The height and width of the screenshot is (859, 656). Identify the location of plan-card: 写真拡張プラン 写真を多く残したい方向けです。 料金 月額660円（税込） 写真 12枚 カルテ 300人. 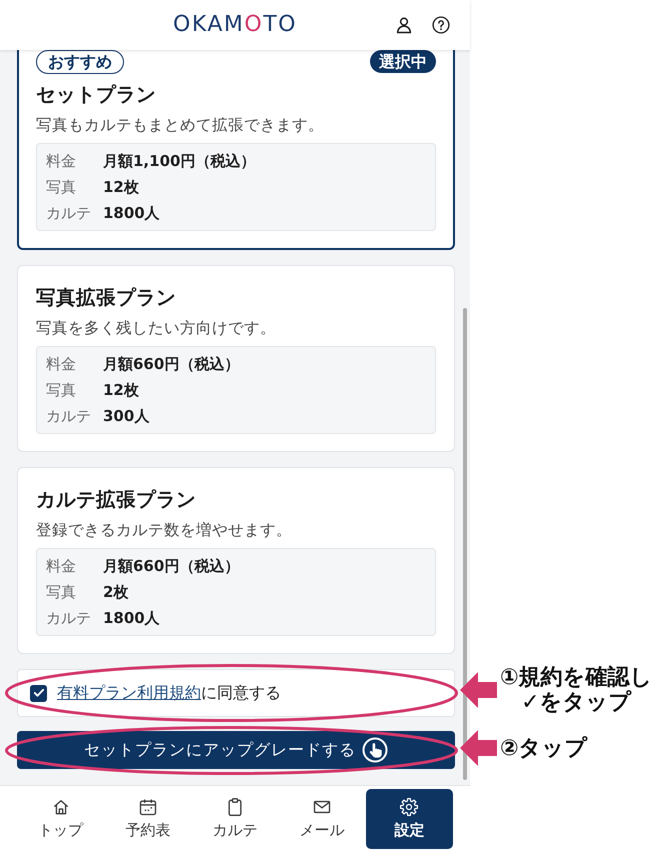
(236, 358).